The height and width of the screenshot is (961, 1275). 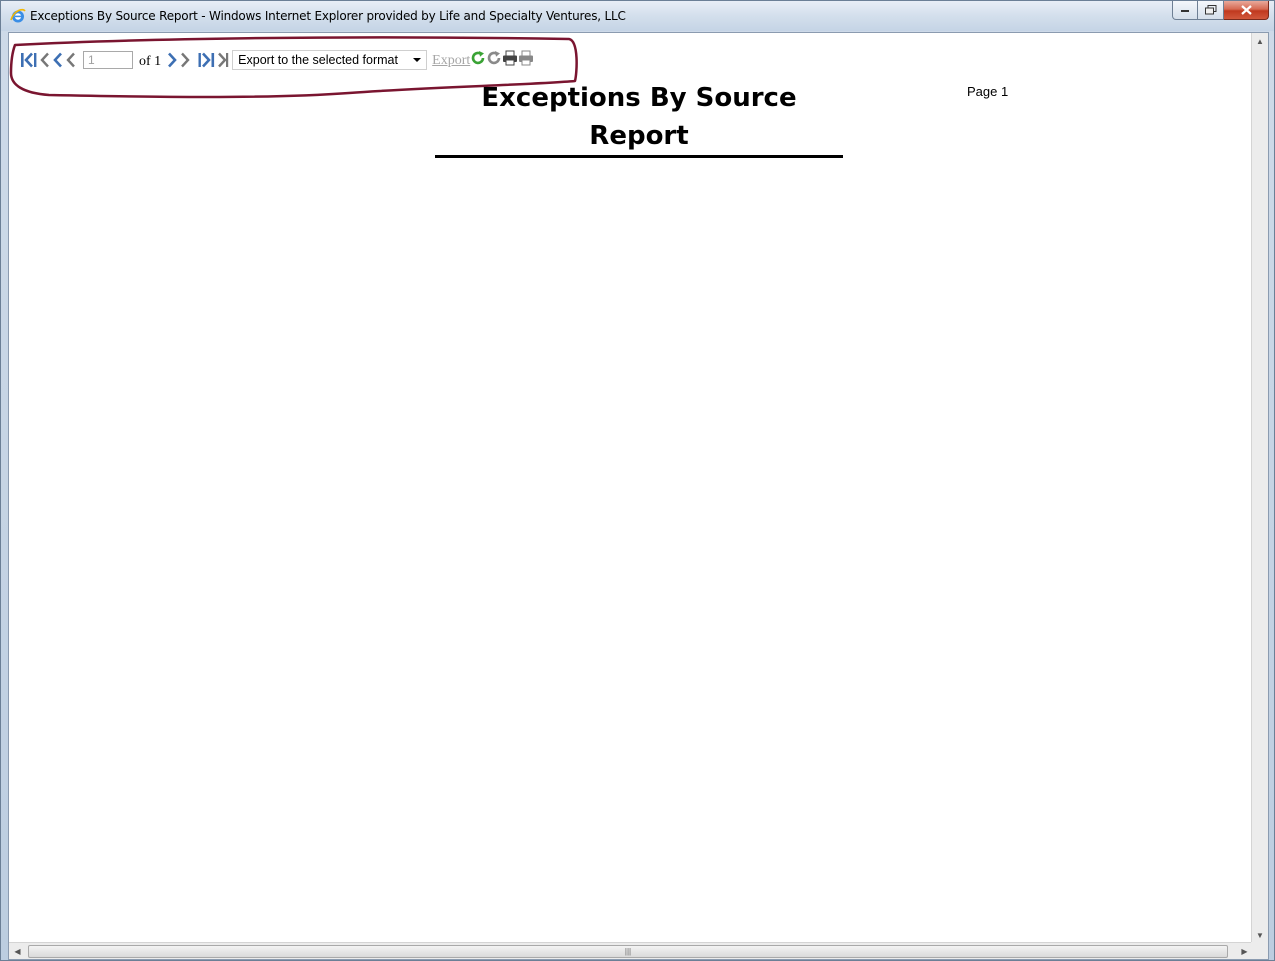 What do you see at coordinates (451, 61) in the screenshot?
I see `export-link: Export` at bounding box center [451, 61].